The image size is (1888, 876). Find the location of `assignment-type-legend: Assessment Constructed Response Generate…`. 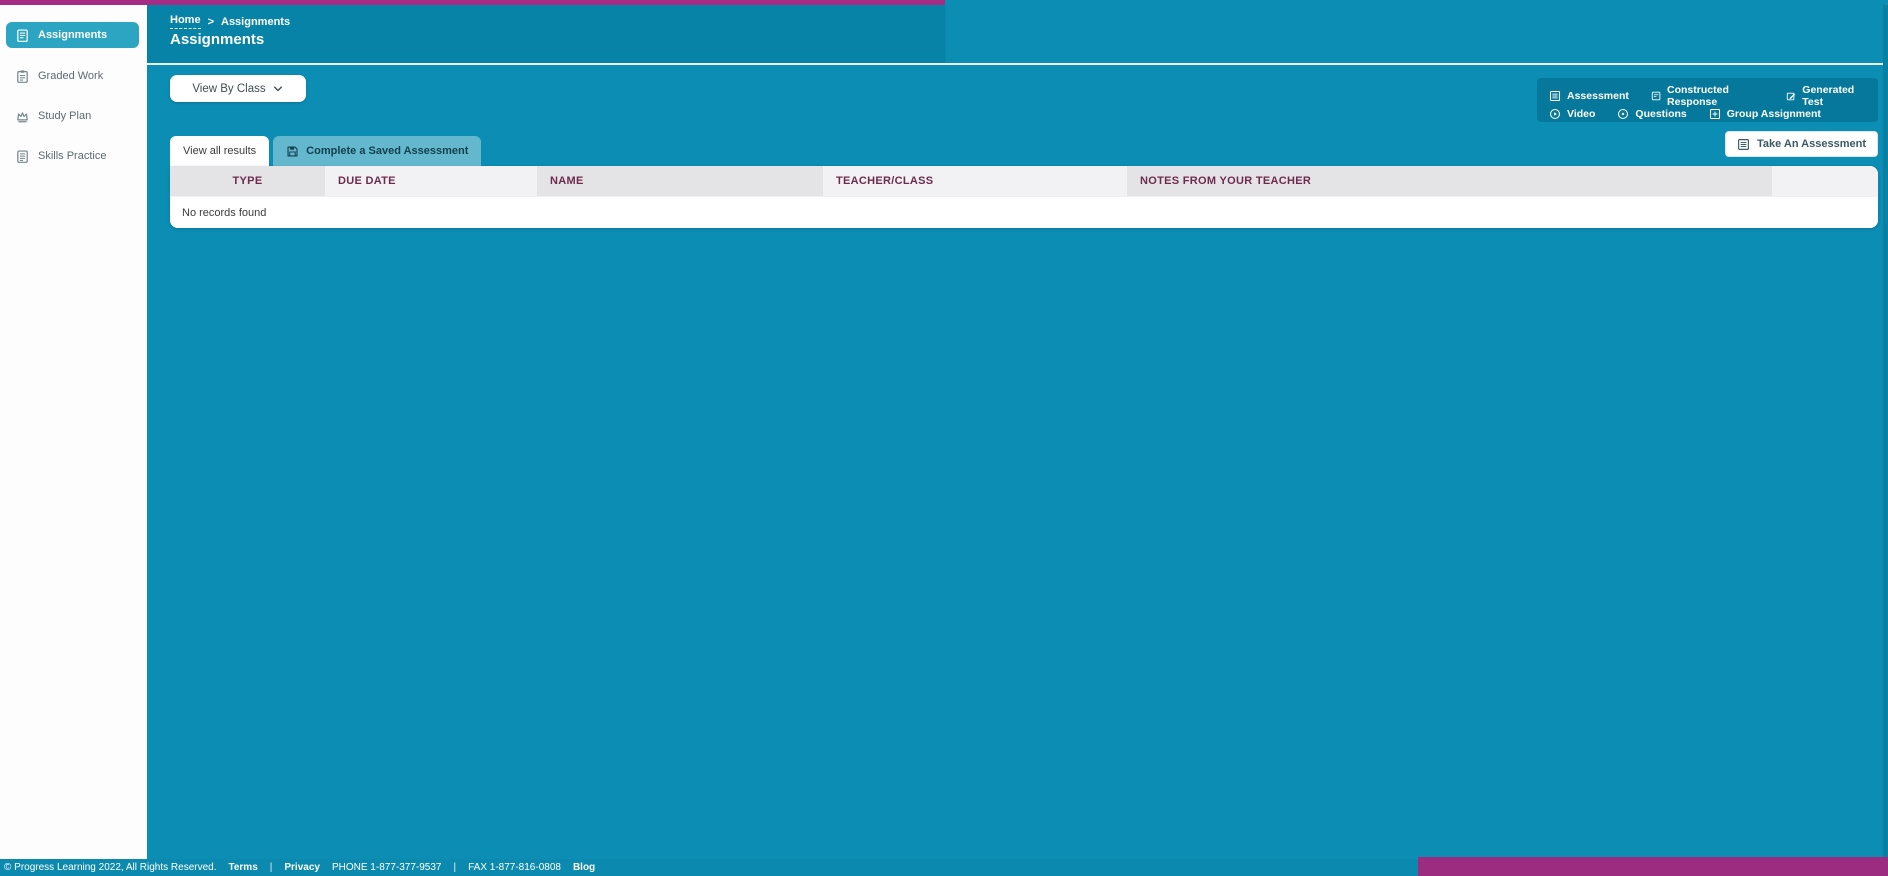

assignment-type-legend: Assessment Constructed Response Generate… is located at coordinates (1707, 100).